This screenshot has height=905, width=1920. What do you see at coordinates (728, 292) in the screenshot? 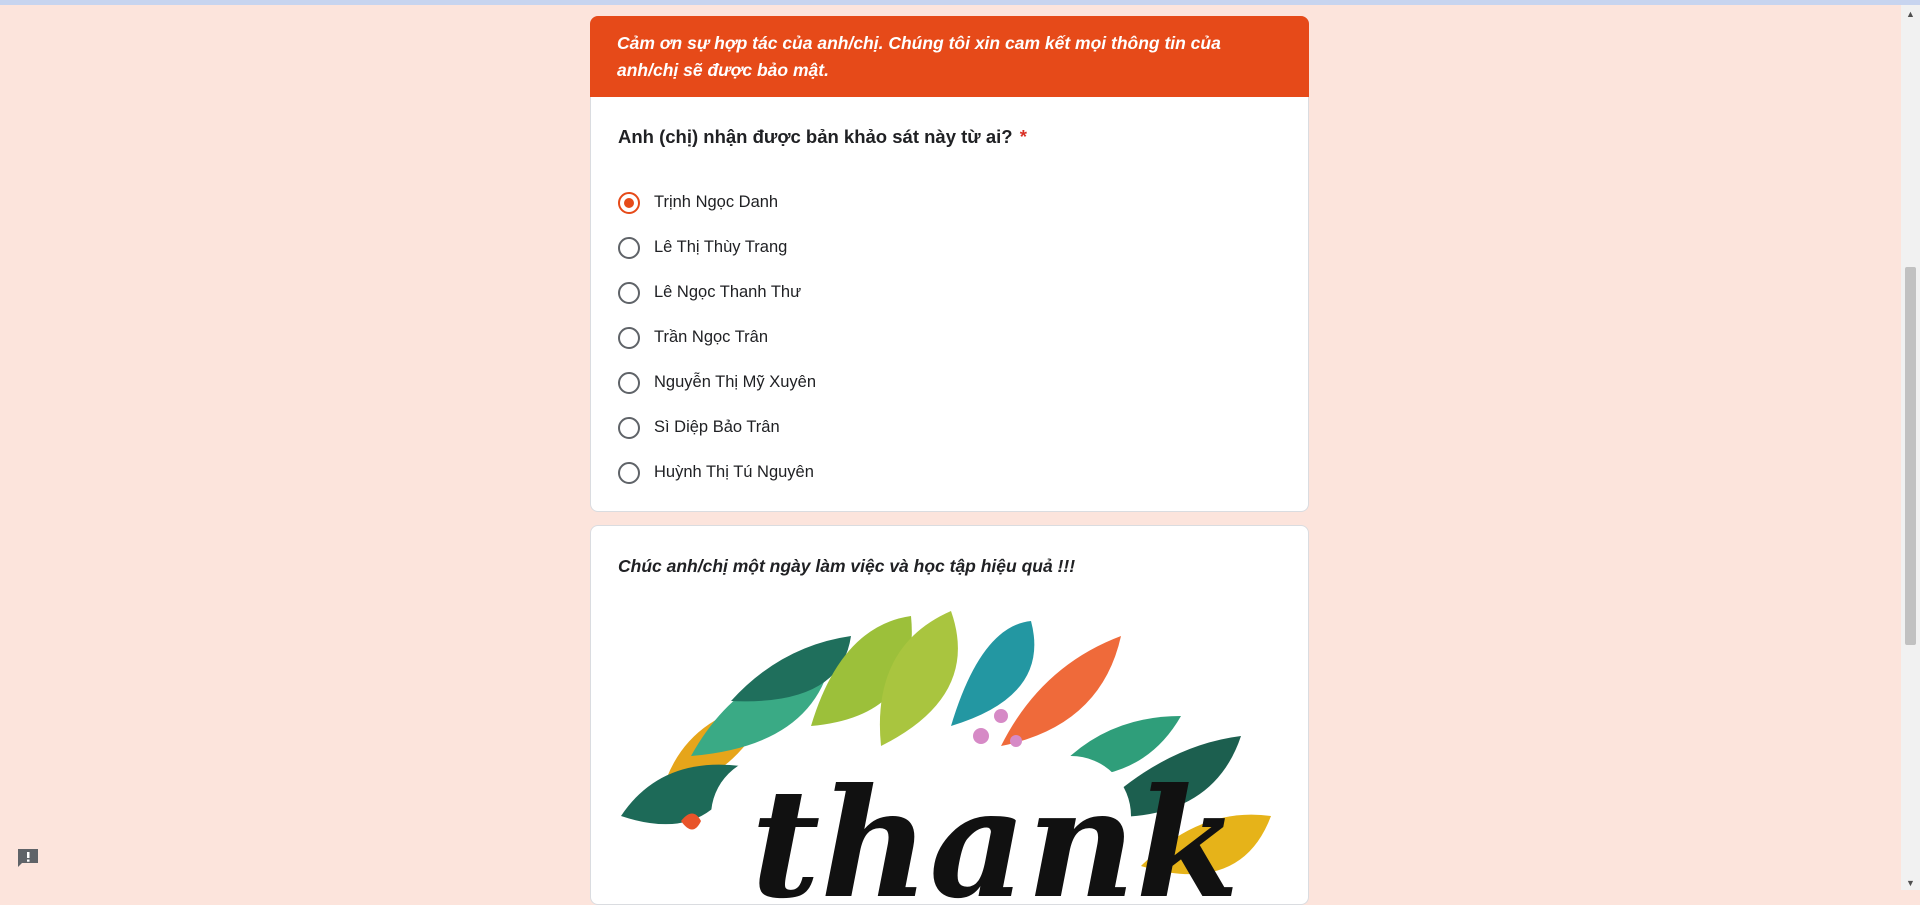
I see `radio-option-label: Lê Ngọc Thanh Thư` at bounding box center [728, 292].